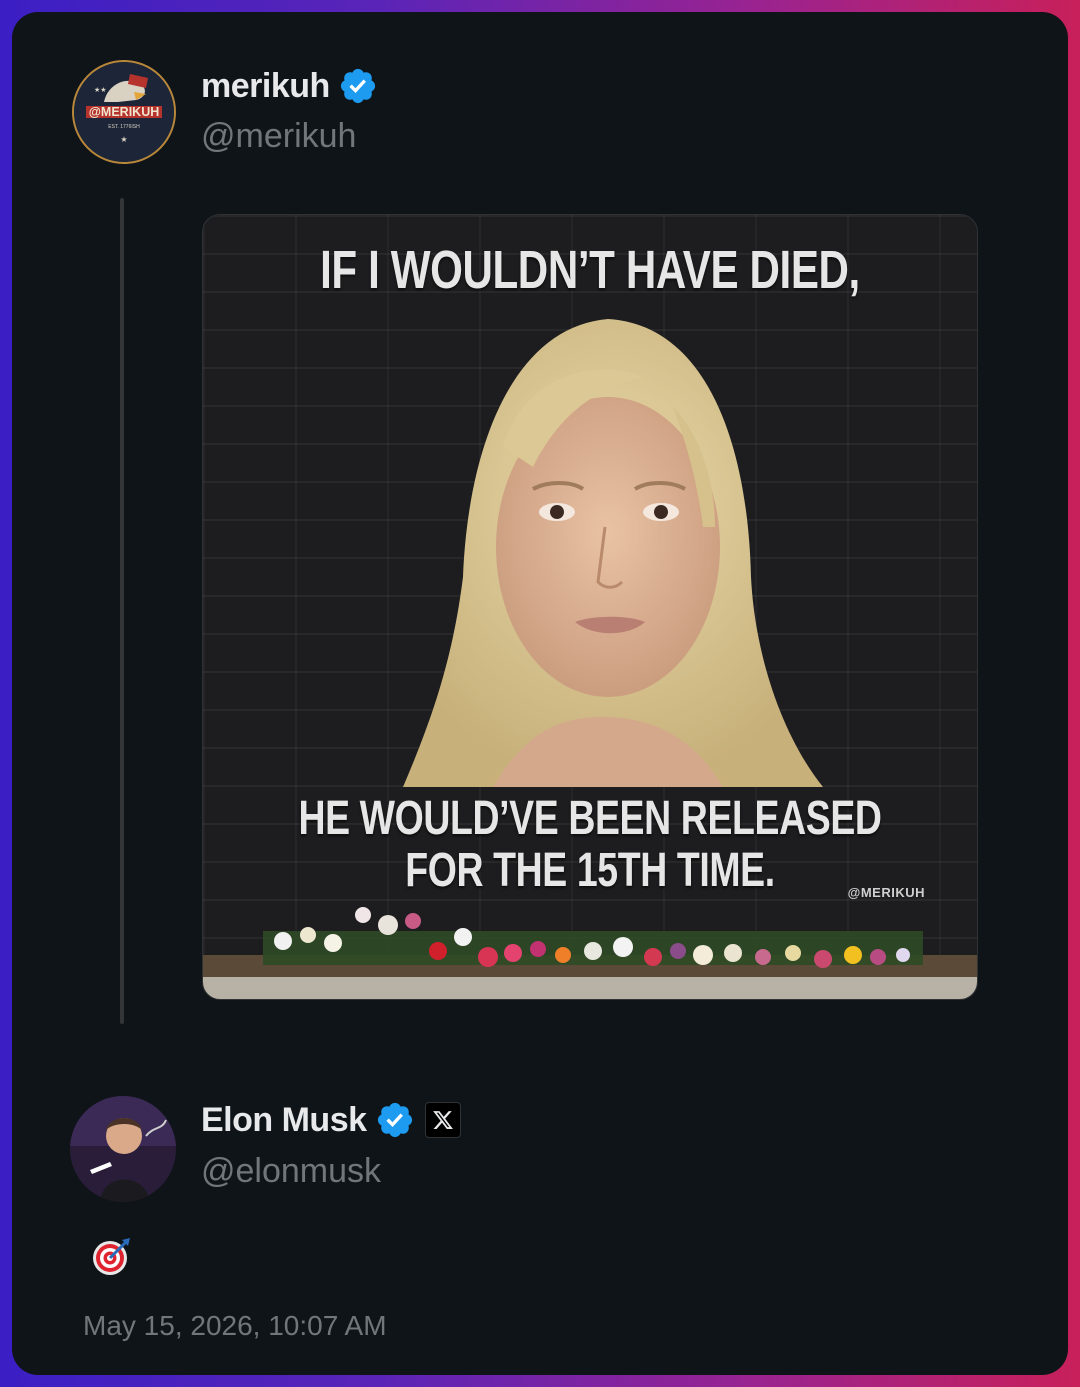  Describe the element at coordinates (590, 270) in the screenshot. I see `meme-top-text: IF I WOULDN’T HAVE DIED,` at that location.